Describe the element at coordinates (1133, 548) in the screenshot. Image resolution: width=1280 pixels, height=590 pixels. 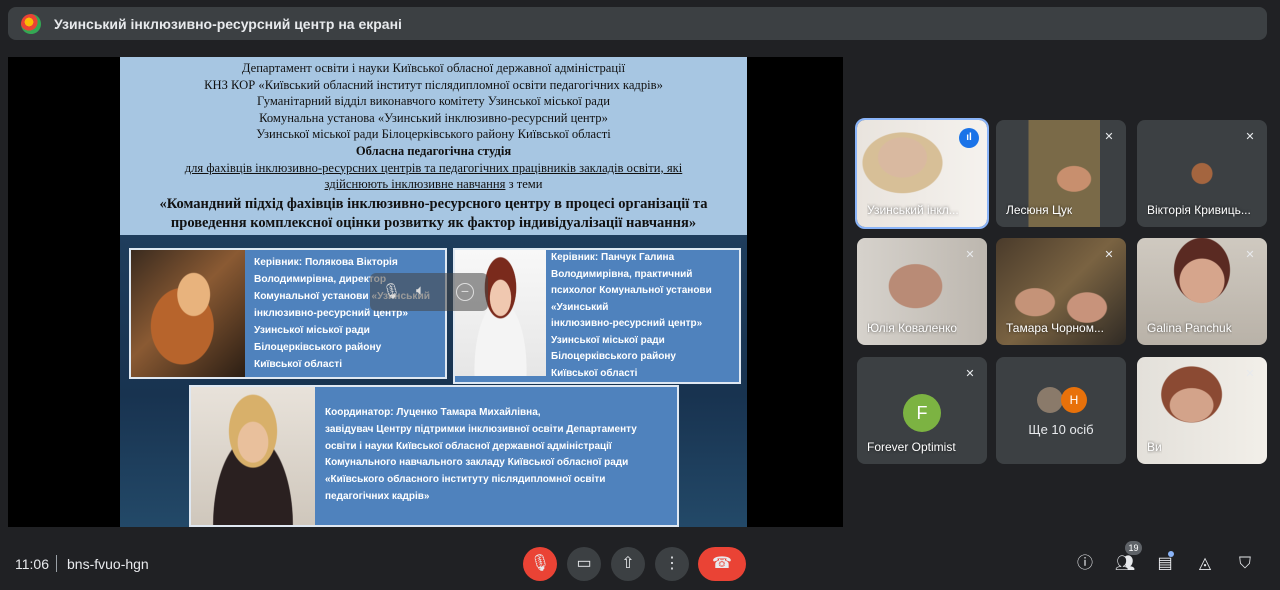
I see `participant-count-badge: 19` at that location.